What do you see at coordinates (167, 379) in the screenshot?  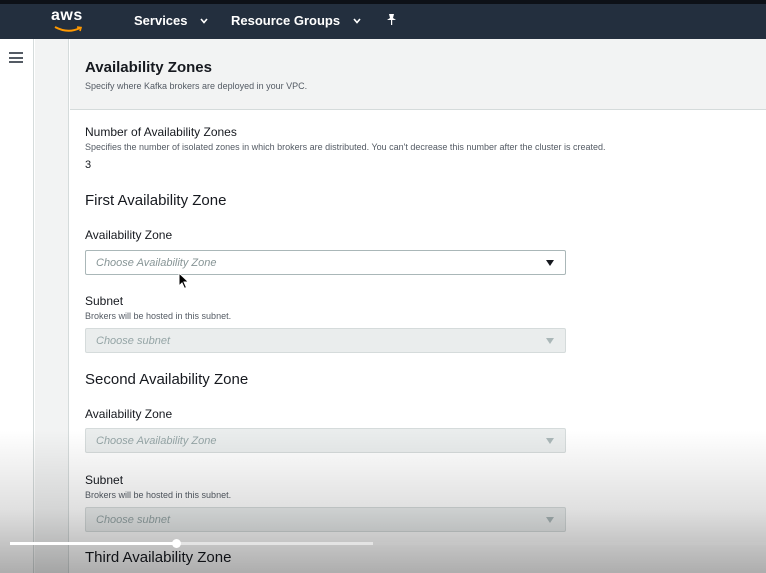 I see `second-az-heading: Second Availability Zone` at bounding box center [167, 379].